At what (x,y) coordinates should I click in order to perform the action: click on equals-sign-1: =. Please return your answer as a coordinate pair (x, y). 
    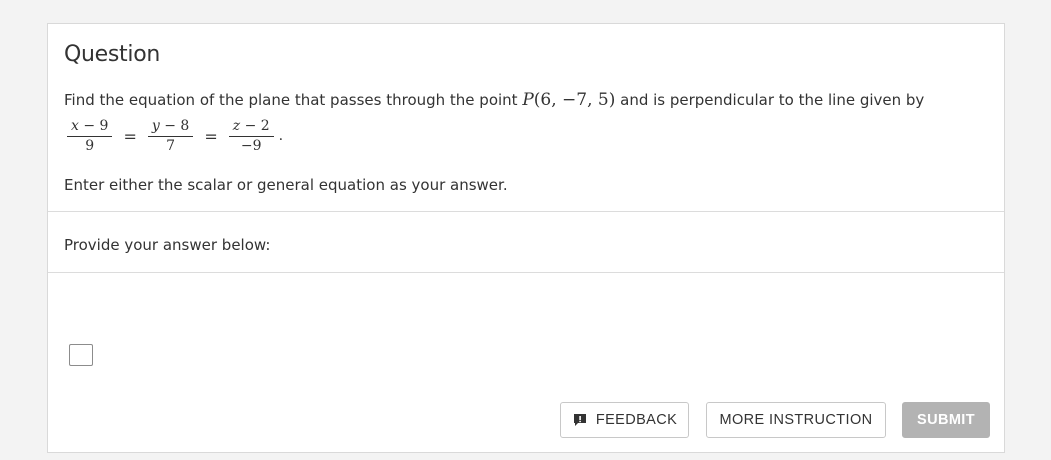
    Looking at the image, I should click on (130, 136).